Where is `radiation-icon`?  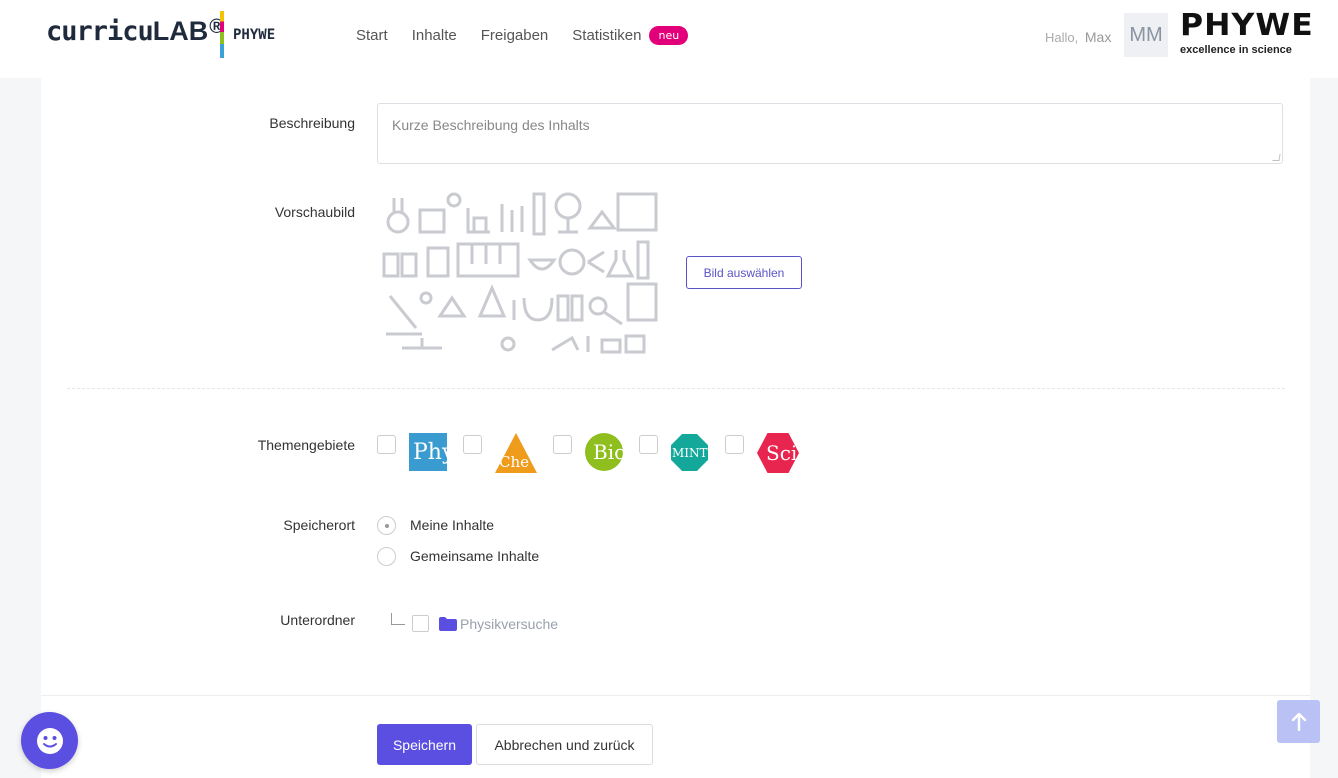 radiation-icon is located at coordinates (572, 262).